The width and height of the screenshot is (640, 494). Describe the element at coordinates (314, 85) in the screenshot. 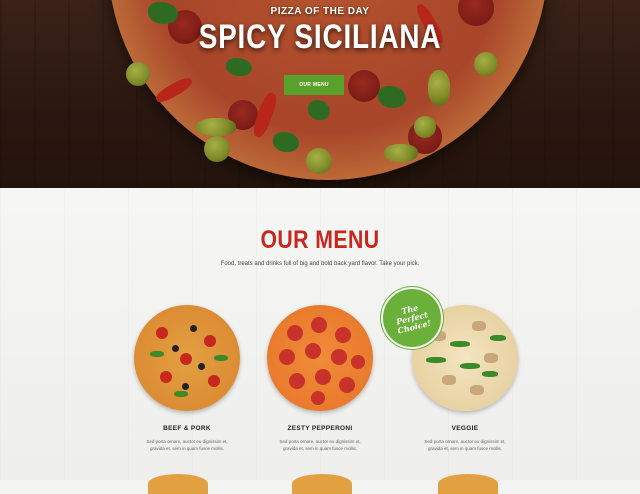

I see `our-menu-button: OUR MENU` at that location.